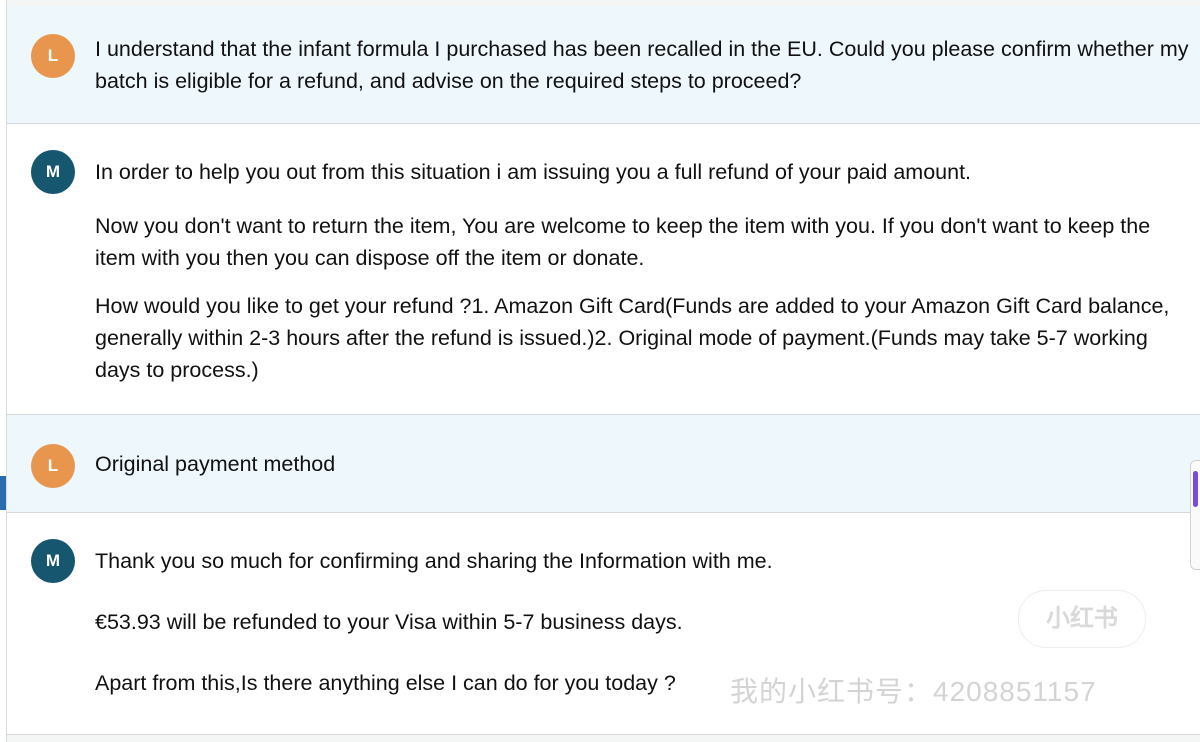 This screenshot has height=742, width=1200. I want to click on left-edge-tab, so click(3, 493).